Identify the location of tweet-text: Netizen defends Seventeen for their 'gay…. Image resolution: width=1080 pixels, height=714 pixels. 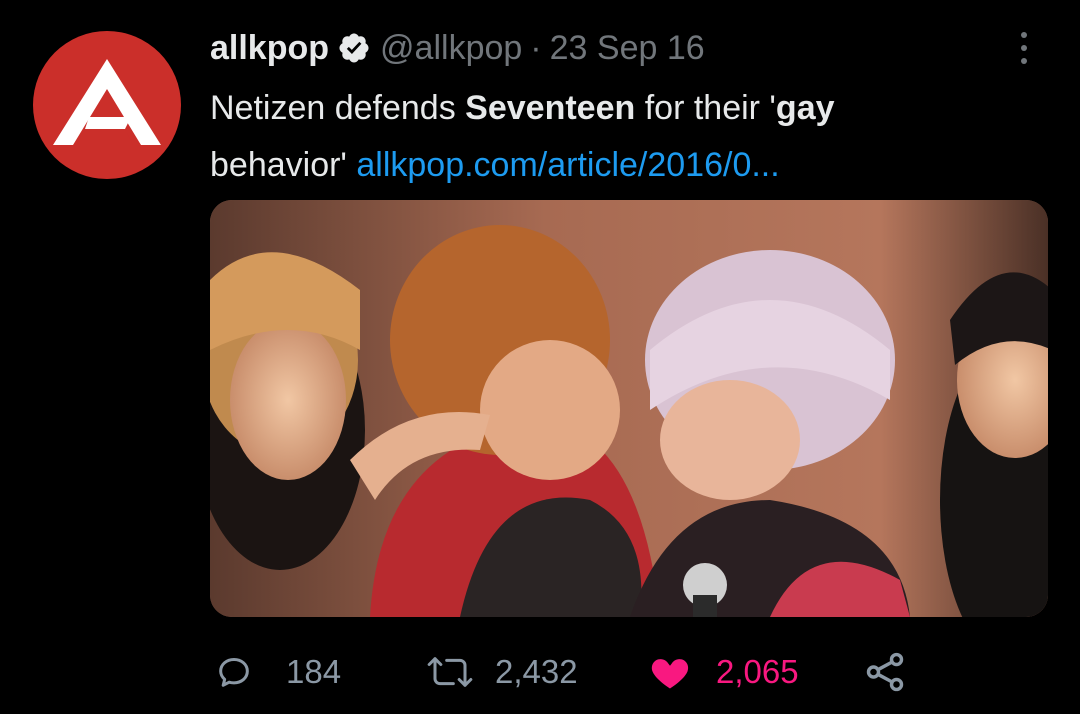
(610, 137).